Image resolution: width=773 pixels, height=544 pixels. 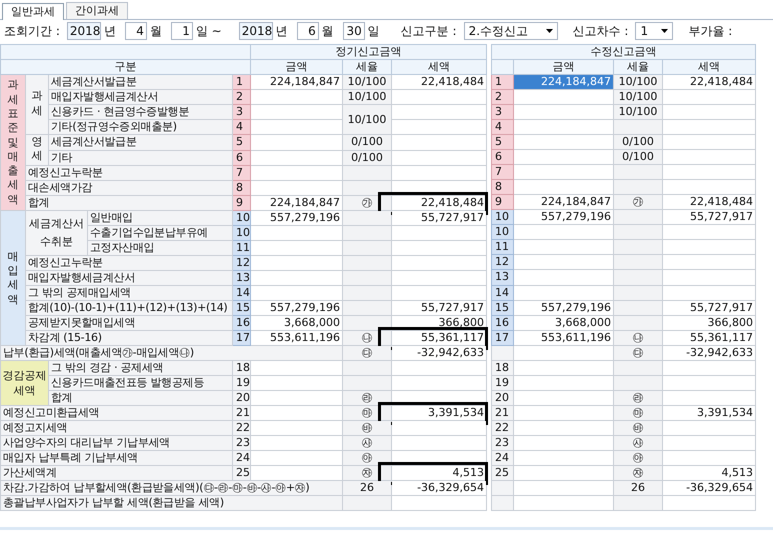 What do you see at coordinates (171, 488) in the screenshot?
I see `row-label: 차감.가감하여 납부할세액(환급받을세액)(㉰-㉱-㉲-㉳-㉴-㉵+㉶)` at bounding box center [171, 488].